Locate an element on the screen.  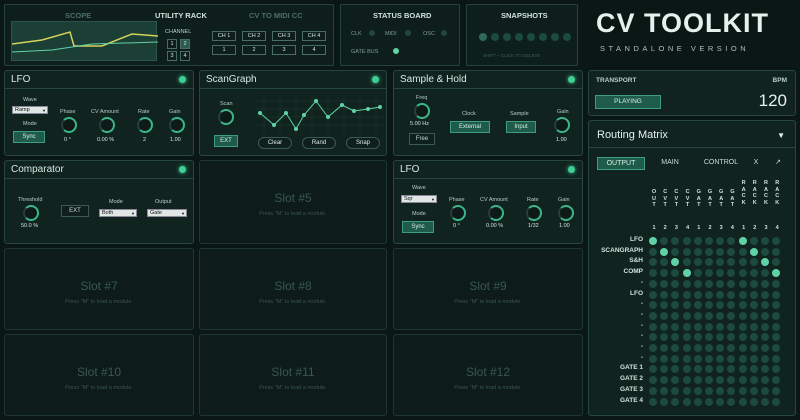
bpm-value: 120 is located at coordinates (773, 101).